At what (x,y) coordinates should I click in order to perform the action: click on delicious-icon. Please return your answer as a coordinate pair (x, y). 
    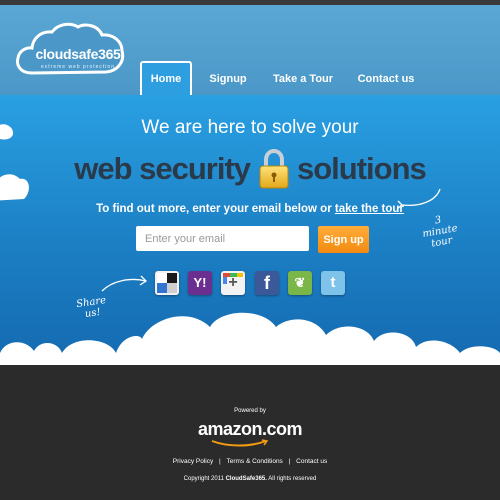
    Looking at the image, I should click on (167, 283).